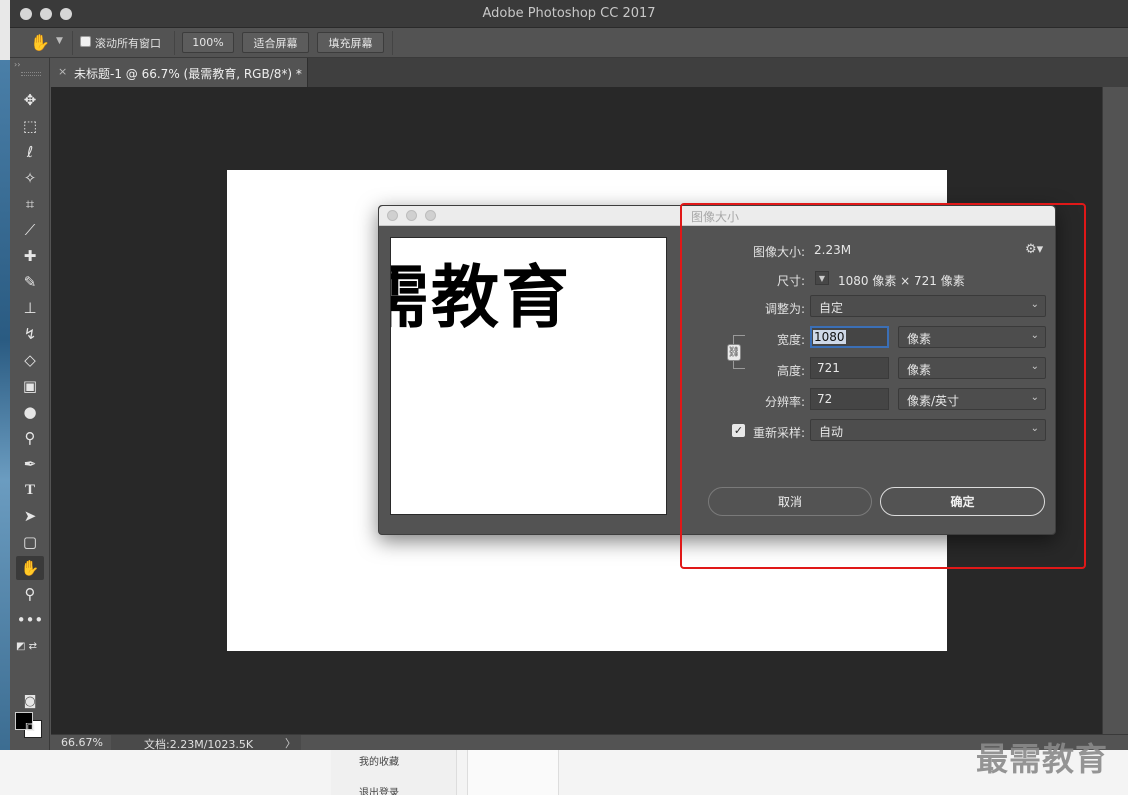  What do you see at coordinates (30, 516) in the screenshot?
I see `path-selection-tool-icon: ➤` at bounding box center [30, 516].